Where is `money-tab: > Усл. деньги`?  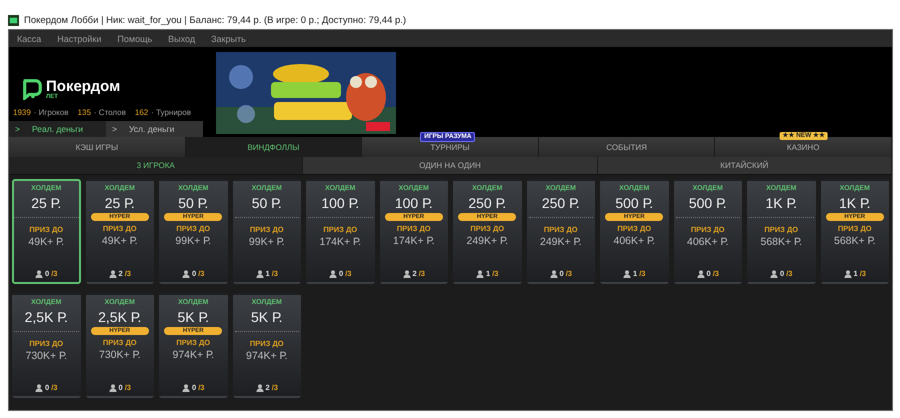
money-tab: > Усл. деньги is located at coordinates (154, 129).